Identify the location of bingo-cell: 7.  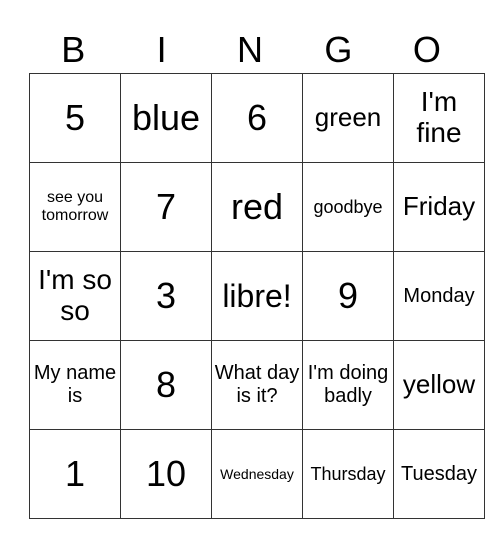
(166, 207).